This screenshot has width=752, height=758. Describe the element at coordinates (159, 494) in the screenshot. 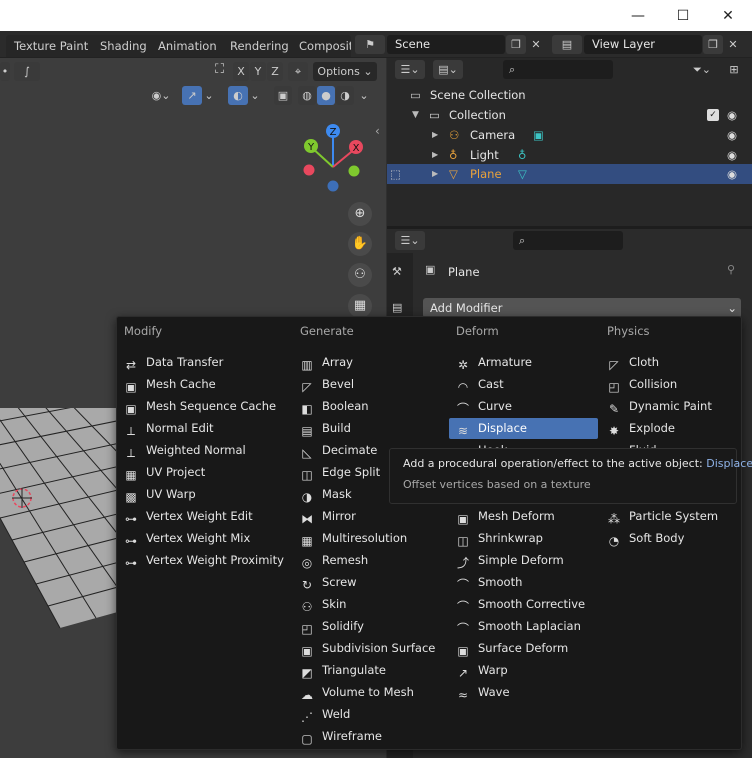

I see `menu-item-uv-warp: ▩ UV Warp` at that location.